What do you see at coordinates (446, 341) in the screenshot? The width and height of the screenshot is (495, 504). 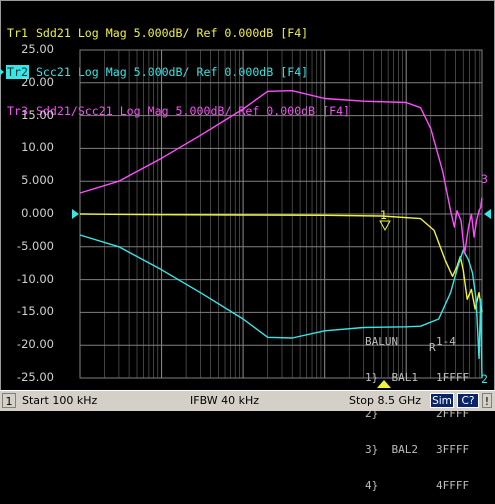 I see `port-row: 1-4` at bounding box center [446, 341].